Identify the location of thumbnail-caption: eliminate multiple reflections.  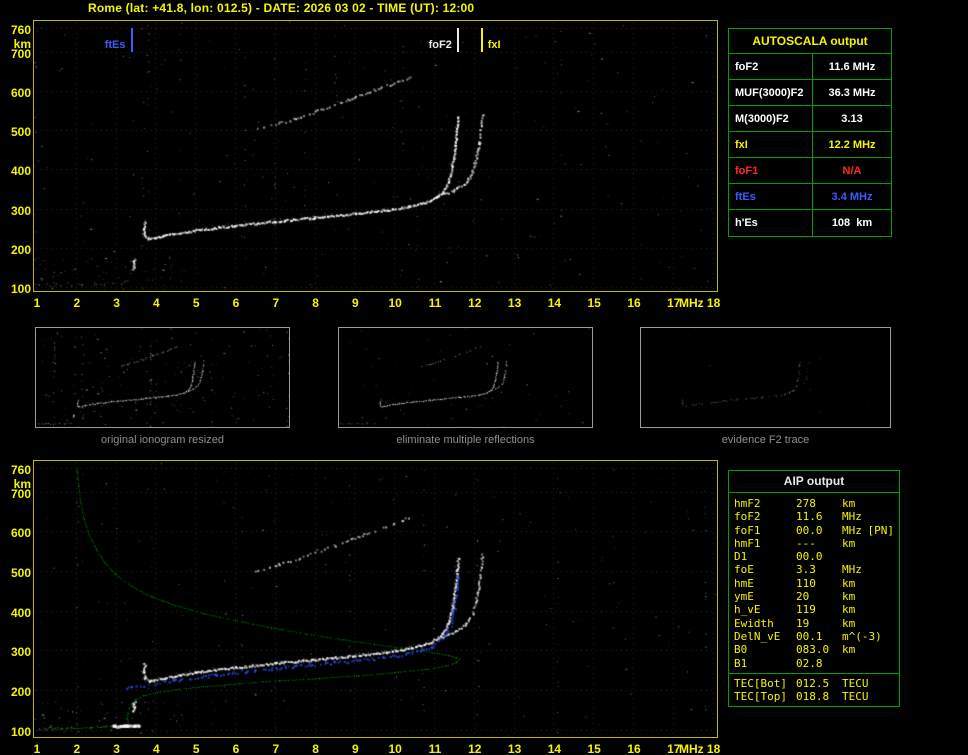
(465, 440).